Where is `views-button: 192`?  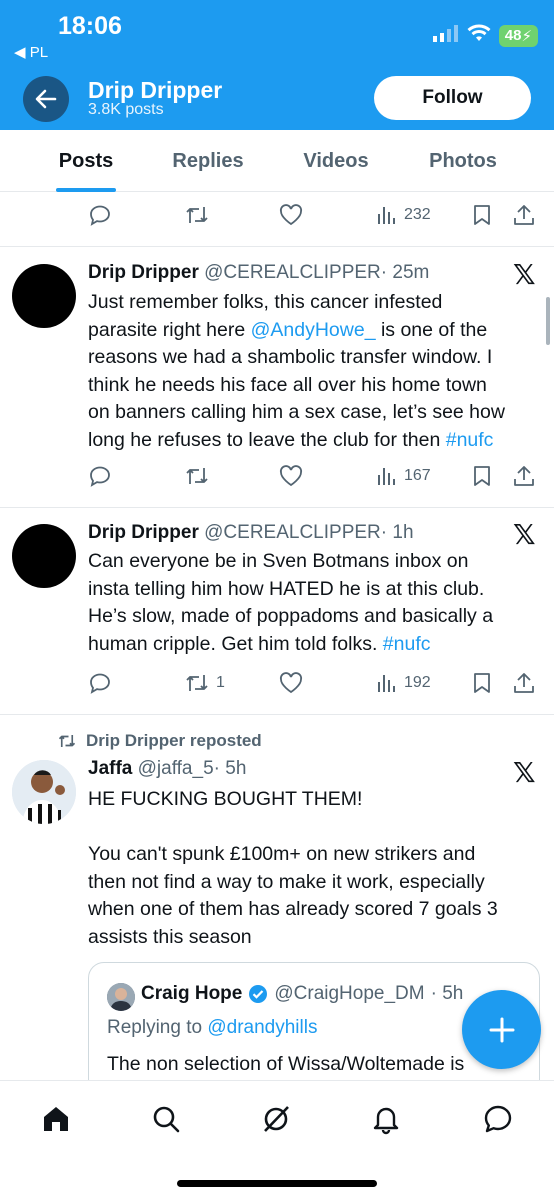
views-button: 192 is located at coordinates (403, 683).